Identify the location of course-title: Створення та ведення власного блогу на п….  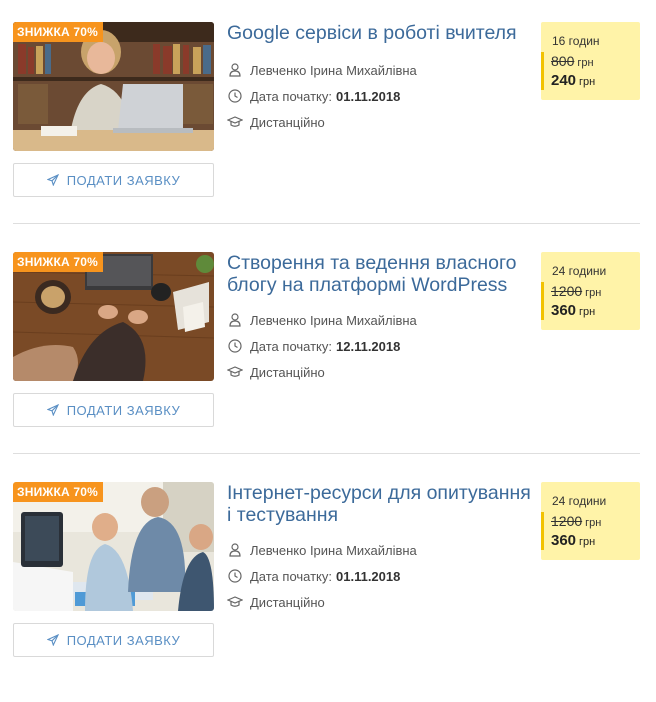
(379, 274).